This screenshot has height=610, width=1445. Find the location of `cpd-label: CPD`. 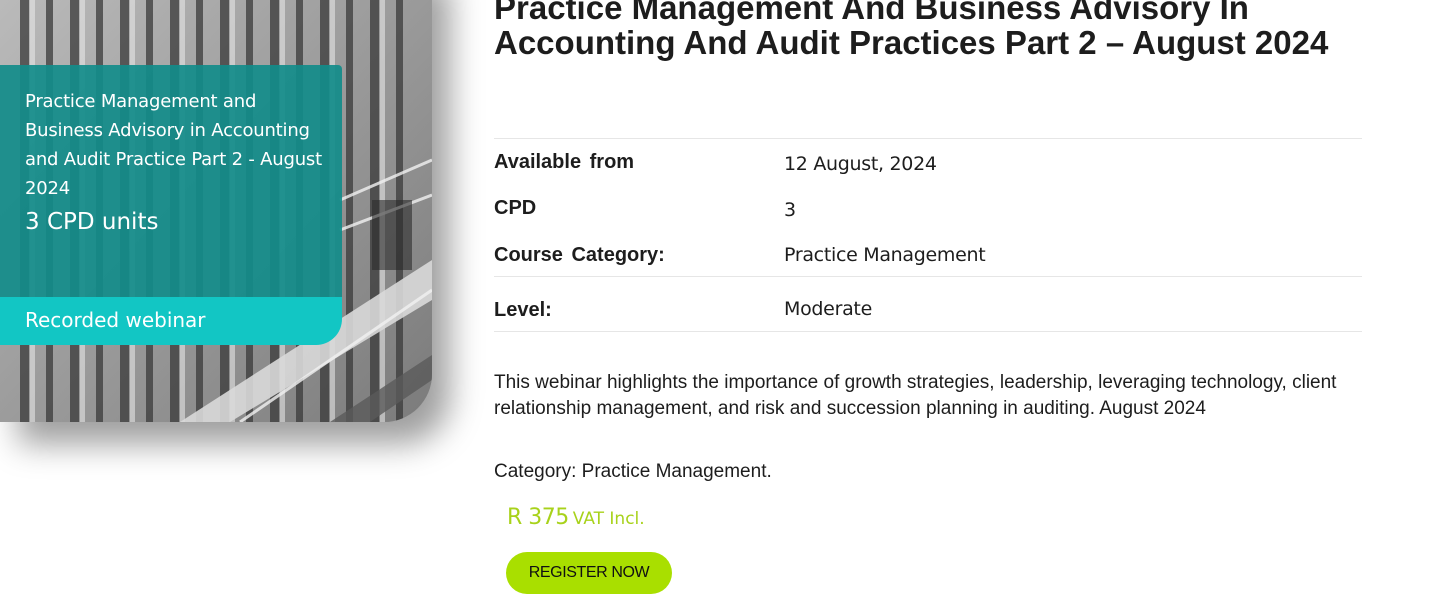

cpd-label: CPD is located at coordinates (515, 208).